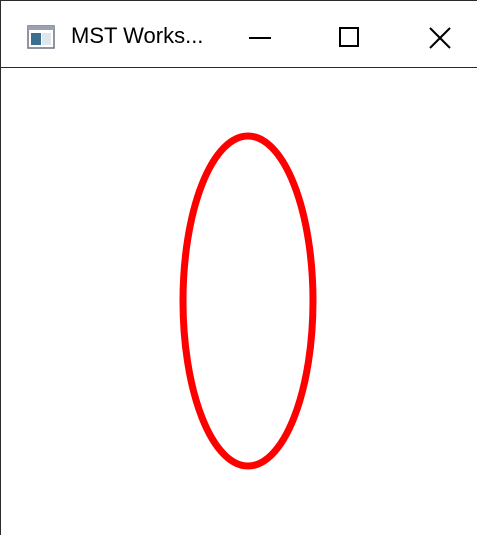 Image resolution: width=477 pixels, height=535 pixels. Describe the element at coordinates (440, 38) in the screenshot. I see `close-icon` at that location.